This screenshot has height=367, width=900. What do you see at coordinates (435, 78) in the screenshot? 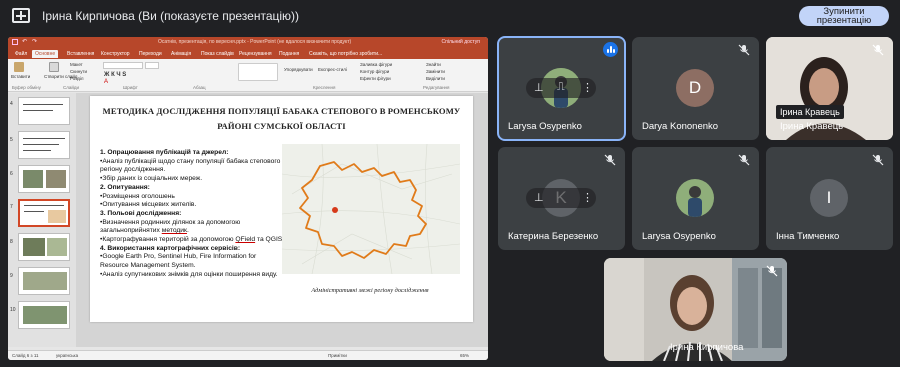
I see `select-label: Виділити` at bounding box center [435, 78].